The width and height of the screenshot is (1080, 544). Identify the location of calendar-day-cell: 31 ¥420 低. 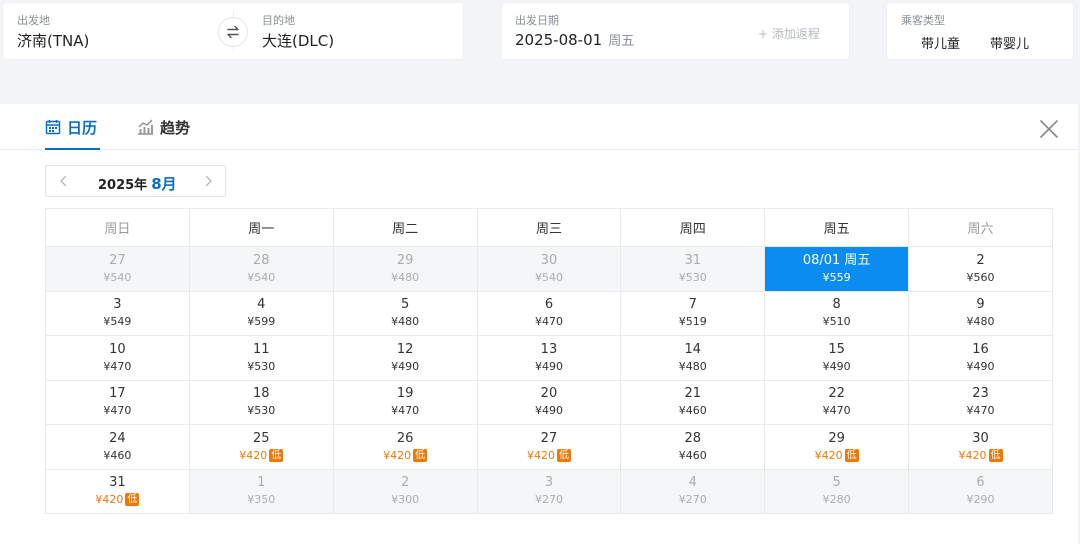
(117, 491).